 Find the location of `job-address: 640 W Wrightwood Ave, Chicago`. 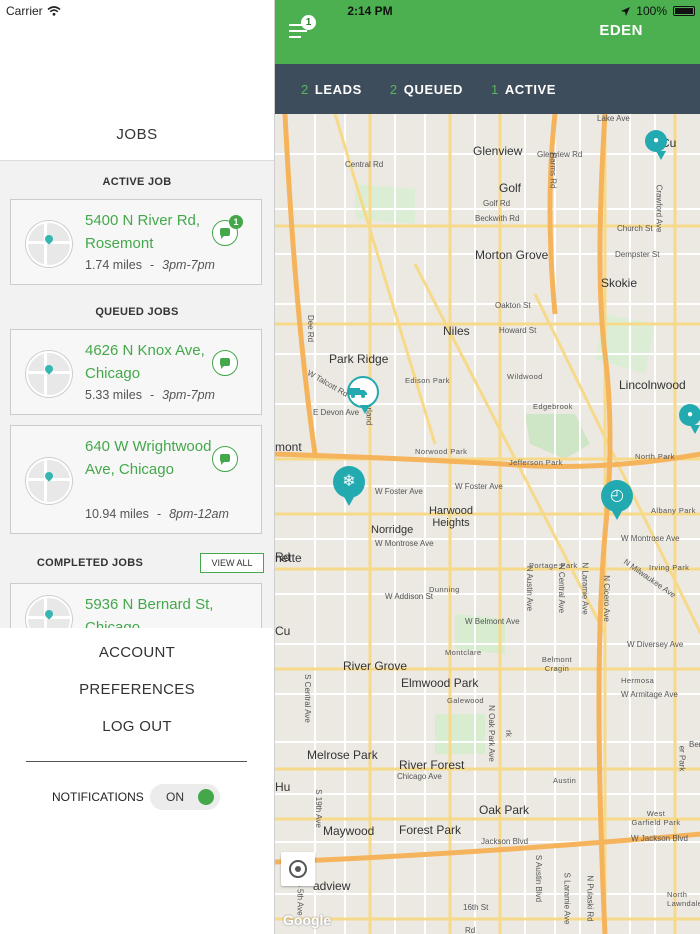

job-address: 640 W Wrightwood Ave, Chicago is located at coordinates (148, 458).